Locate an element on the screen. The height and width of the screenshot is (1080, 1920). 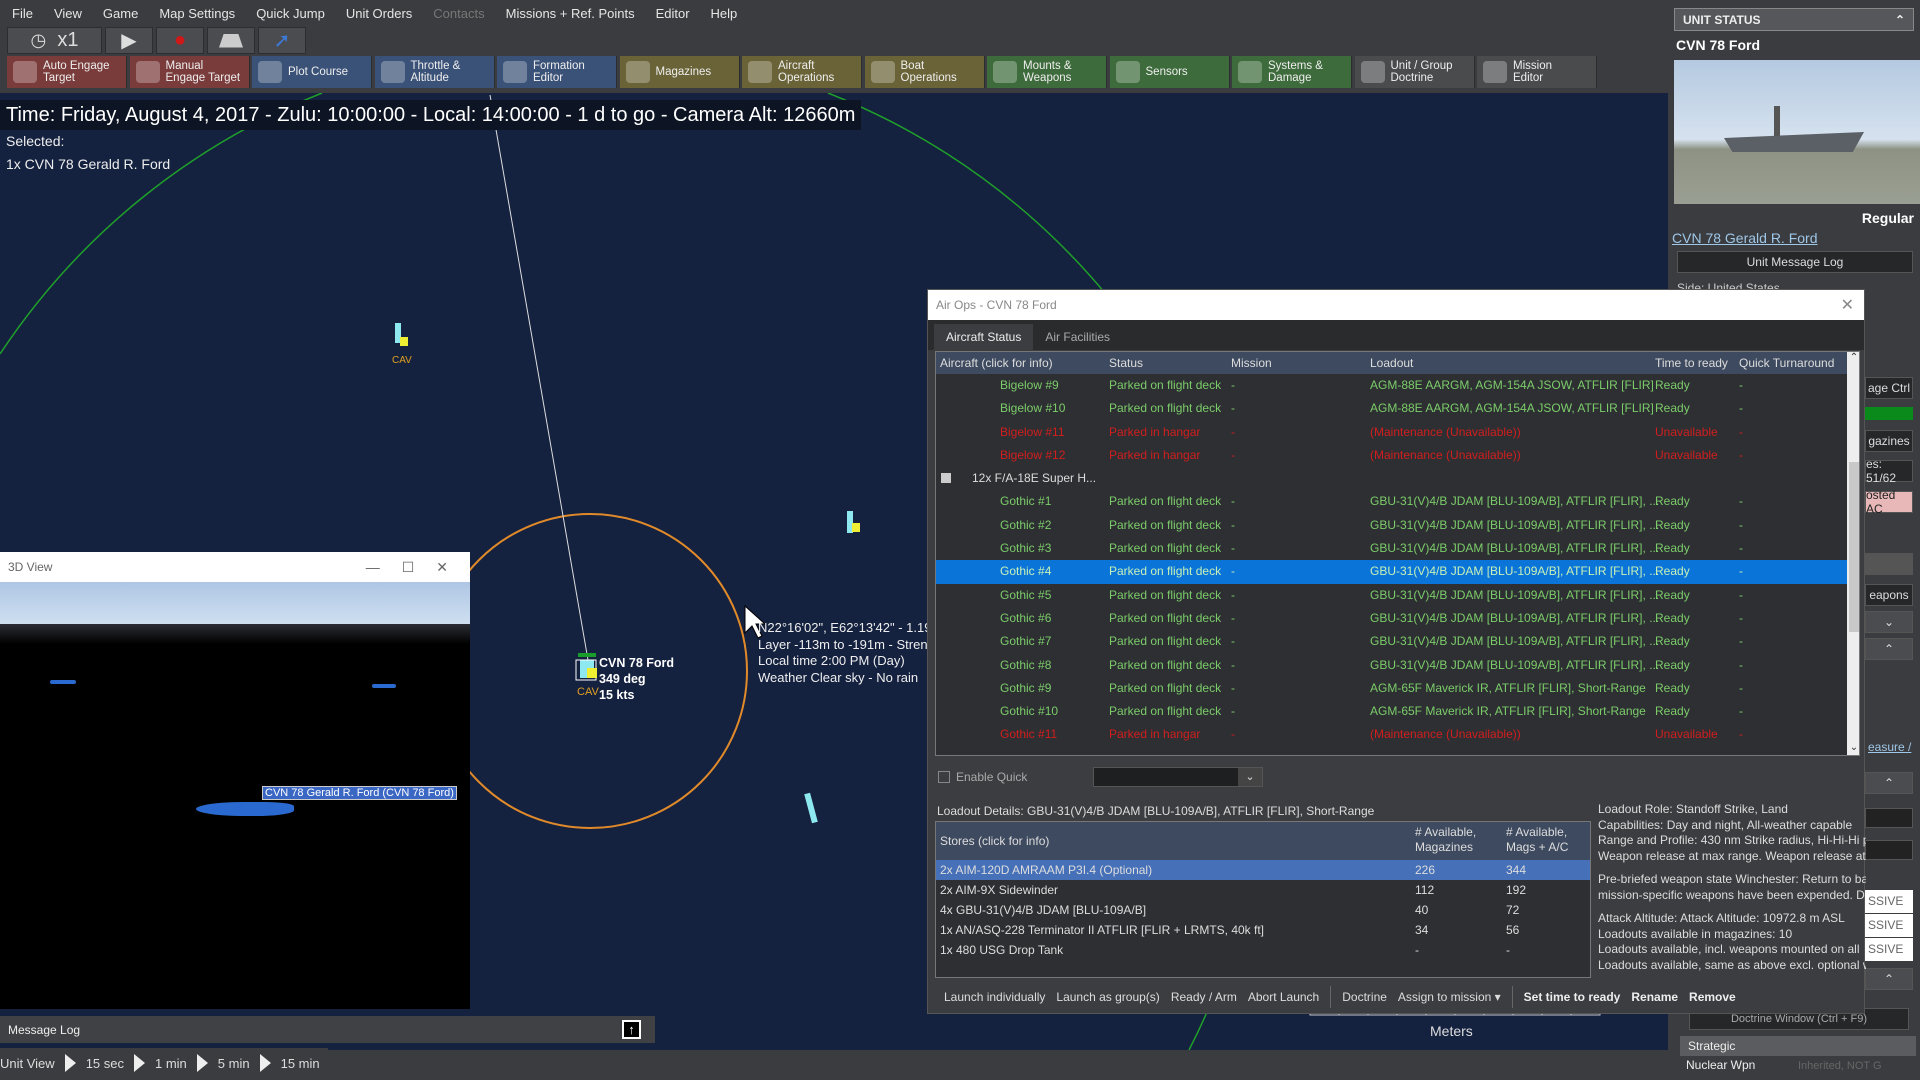
menu-editor: Editor is located at coordinates (673, 13).